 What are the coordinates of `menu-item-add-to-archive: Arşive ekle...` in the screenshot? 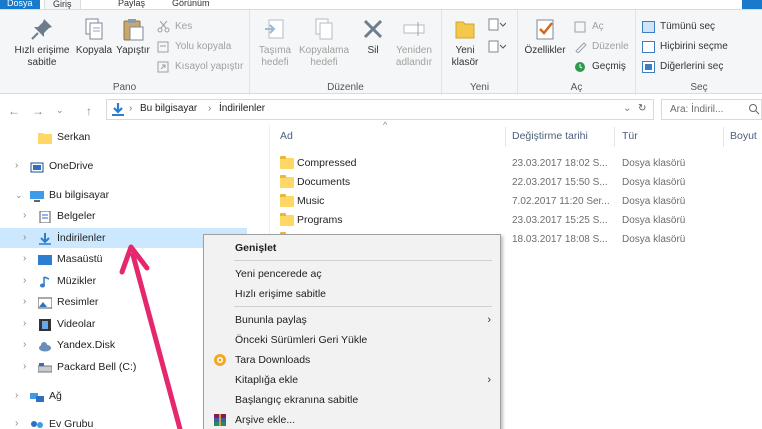 It's located at (352, 419).